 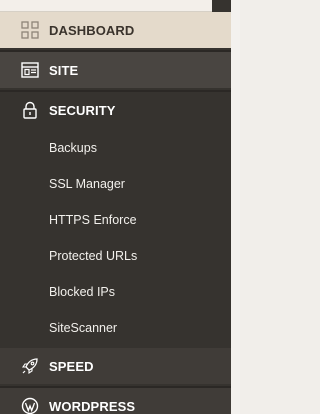 What do you see at coordinates (71, 366) in the screenshot?
I see `sidebar-item-label: SPEED` at bounding box center [71, 366].